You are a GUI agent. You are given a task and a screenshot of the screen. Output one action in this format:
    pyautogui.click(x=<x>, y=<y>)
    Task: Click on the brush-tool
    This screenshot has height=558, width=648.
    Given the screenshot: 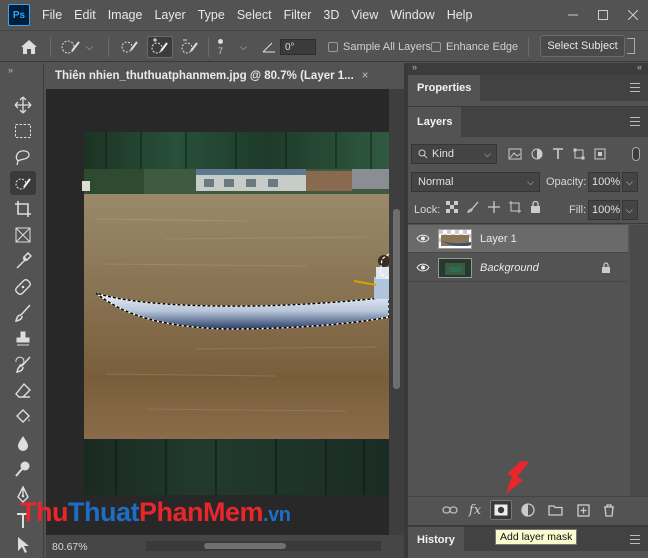 What is the action you would take?
    pyautogui.click(x=23, y=313)
    